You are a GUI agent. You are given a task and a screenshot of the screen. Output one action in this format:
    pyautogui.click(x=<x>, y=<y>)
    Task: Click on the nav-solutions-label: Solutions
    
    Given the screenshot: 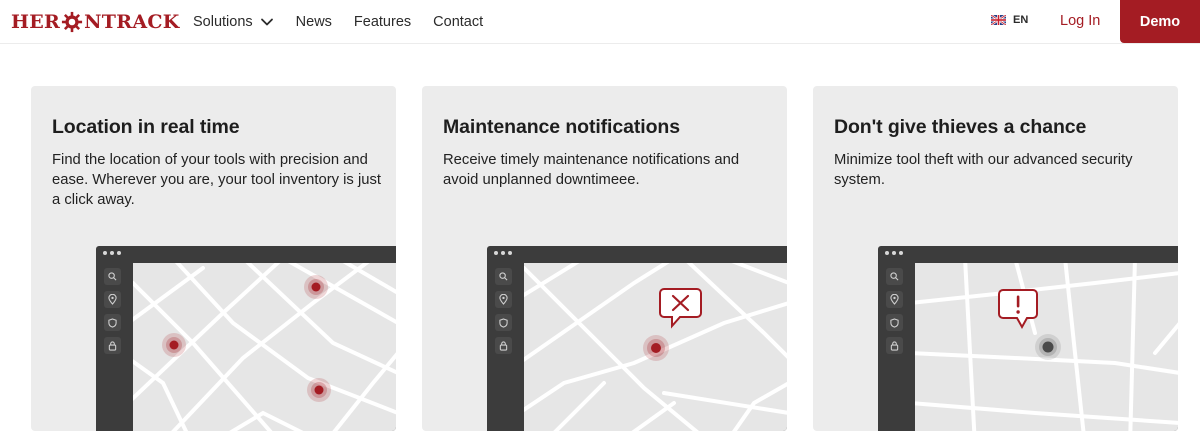 What is the action you would take?
    pyautogui.click(x=223, y=22)
    